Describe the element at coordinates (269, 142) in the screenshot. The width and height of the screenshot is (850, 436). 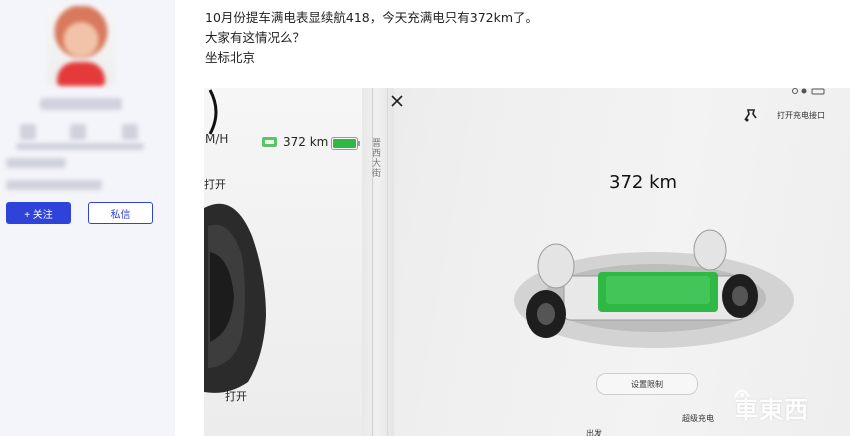
I see `range-status-icon` at that location.